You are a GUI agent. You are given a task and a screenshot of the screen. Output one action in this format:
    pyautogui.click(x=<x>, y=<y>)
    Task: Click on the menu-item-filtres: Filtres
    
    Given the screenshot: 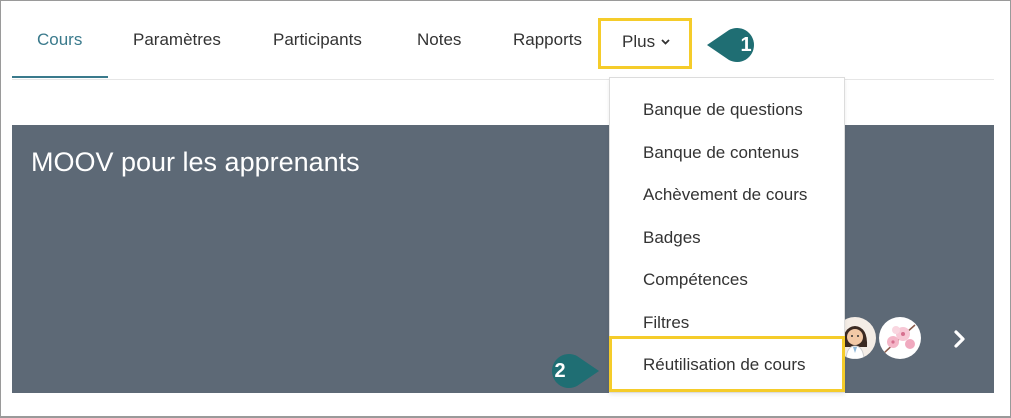 What is the action you would take?
    pyautogui.click(x=666, y=323)
    